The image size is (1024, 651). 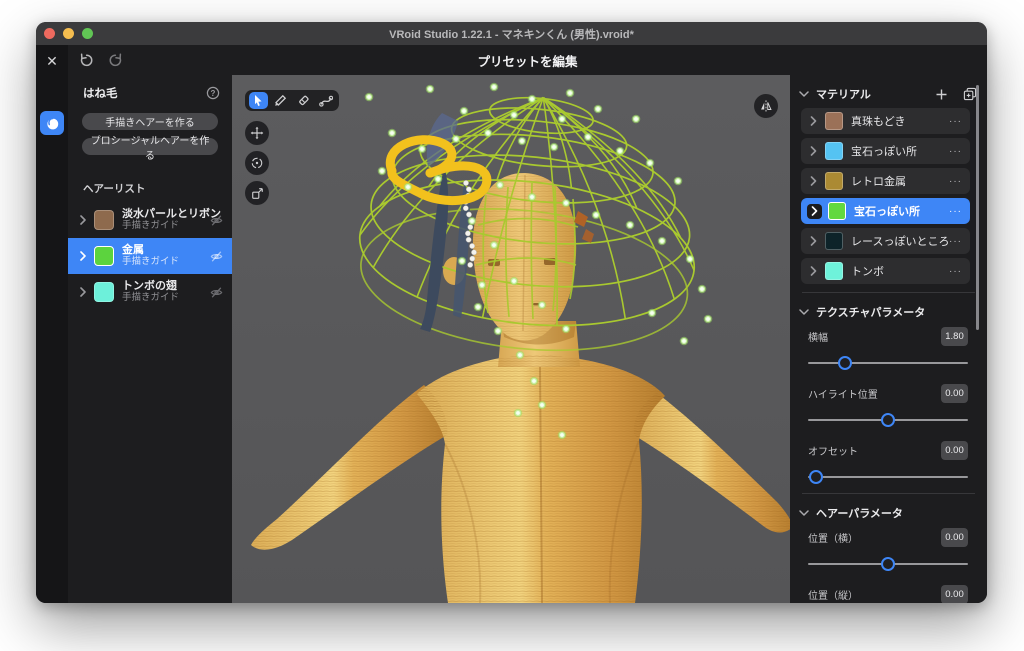 I want to click on chevron-down-icon, so click(x=804, y=513).